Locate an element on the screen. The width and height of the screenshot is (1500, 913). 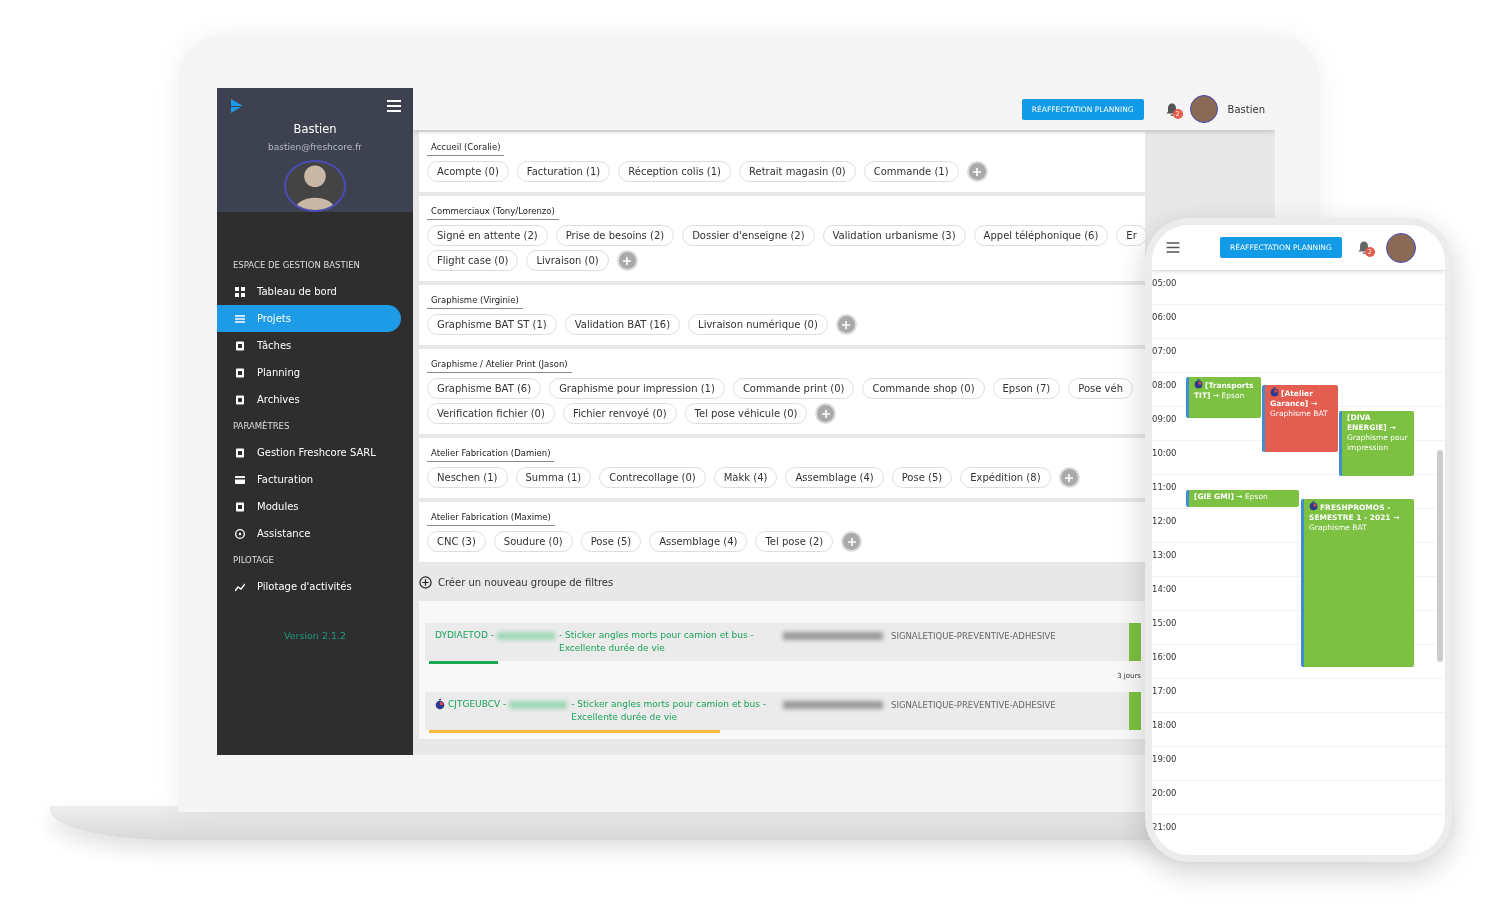
section-heading: PILOTAGE is located at coordinates (253, 560).